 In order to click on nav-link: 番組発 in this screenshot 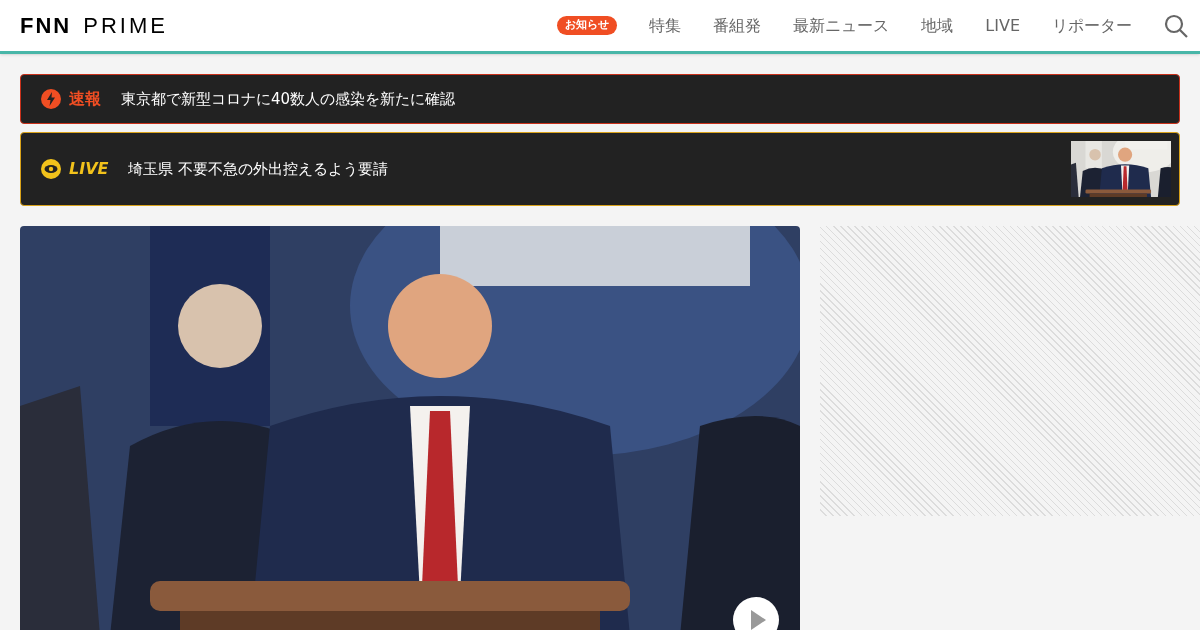, I will do `click(737, 25)`.